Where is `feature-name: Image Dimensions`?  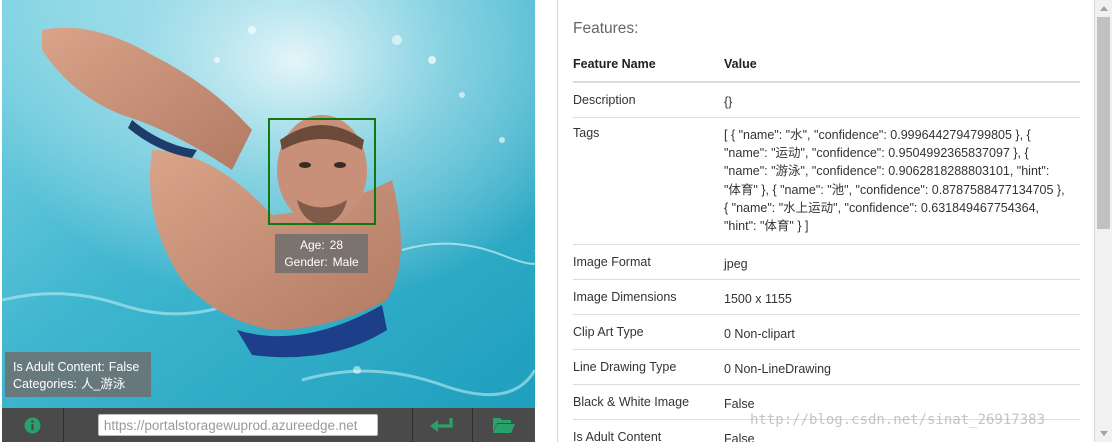 feature-name: Image Dimensions is located at coordinates (625, 297).